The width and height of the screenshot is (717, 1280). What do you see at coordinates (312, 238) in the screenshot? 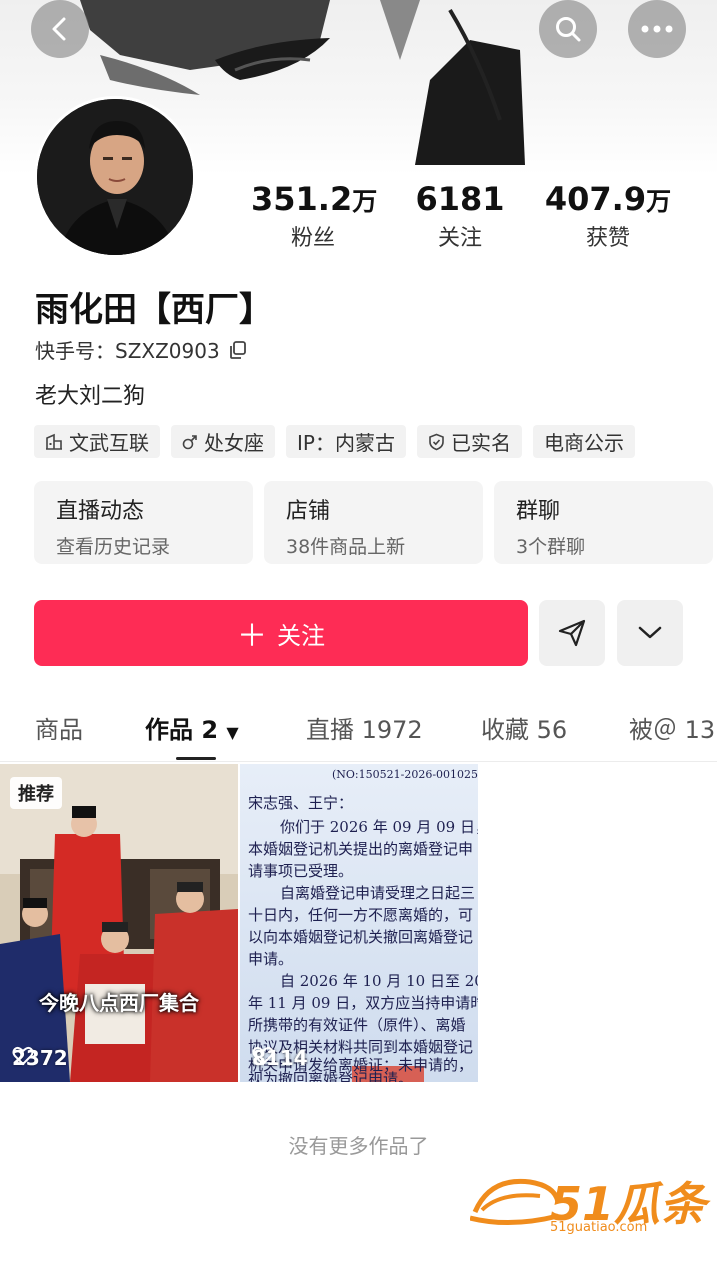
I see `stat-fans-label: 粉丝` at bounding box center [312, 238].